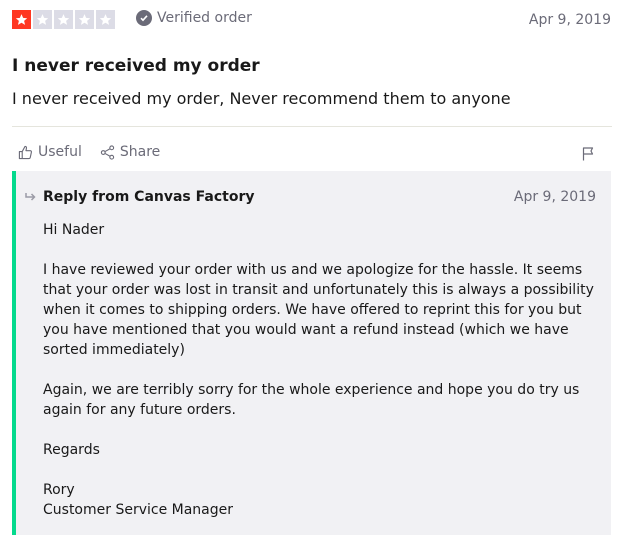 Image resolution: width=633 pixels, height=556 pixels. What do you see at coordinates (30, 197) in the screenshot?
I see `reply-arrow-icon` at bounding box center [30, 197].